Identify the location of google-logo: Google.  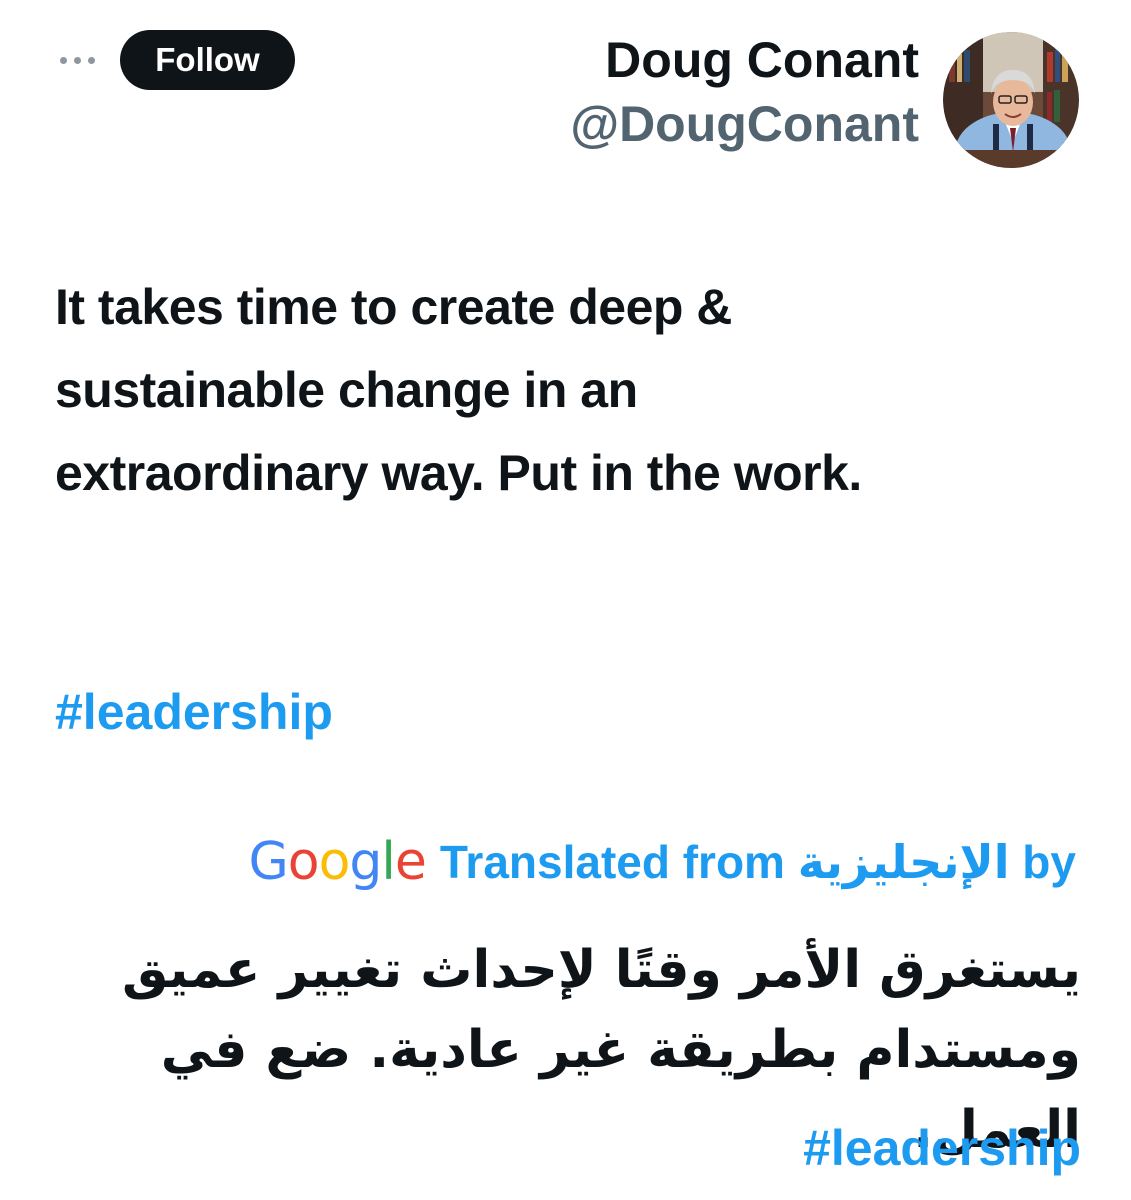
(337, 862).